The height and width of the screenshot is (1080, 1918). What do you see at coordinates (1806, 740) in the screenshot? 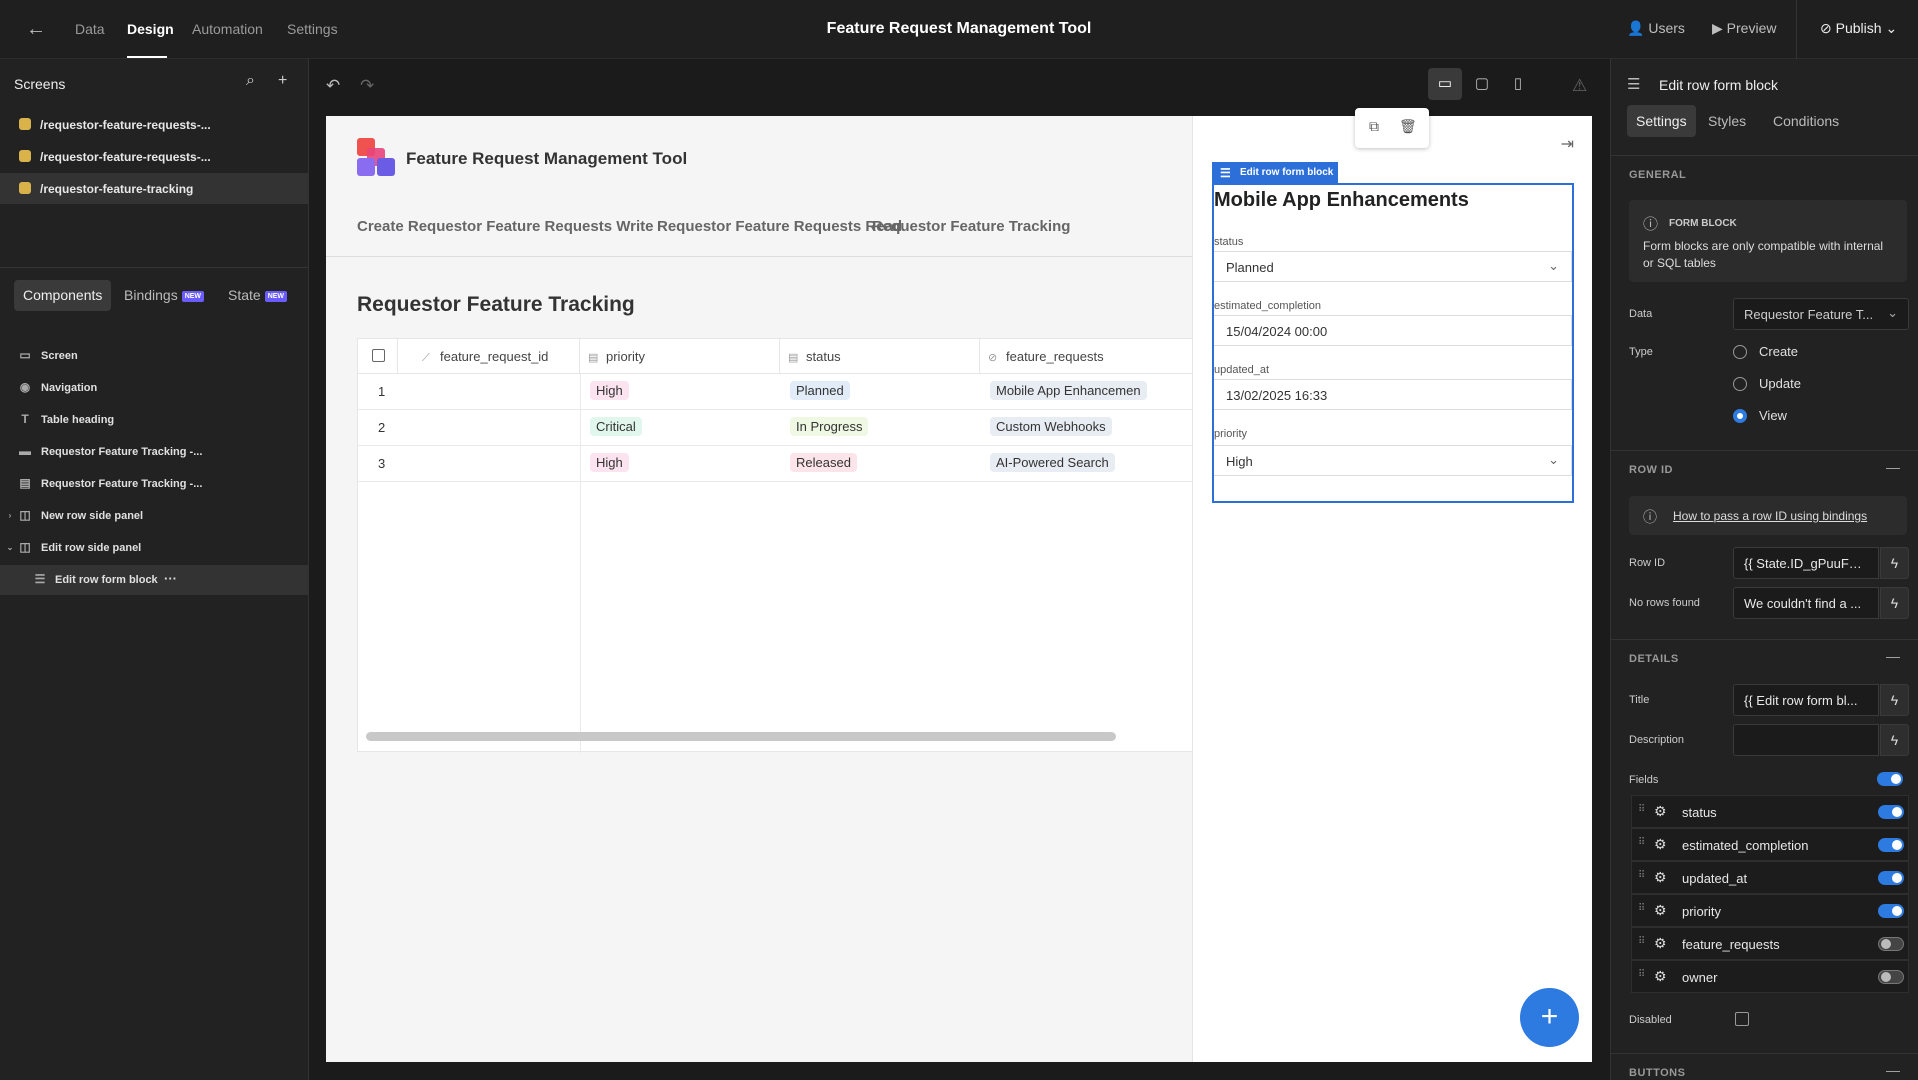
I see `description-input` at bounding box center [1806, 740].